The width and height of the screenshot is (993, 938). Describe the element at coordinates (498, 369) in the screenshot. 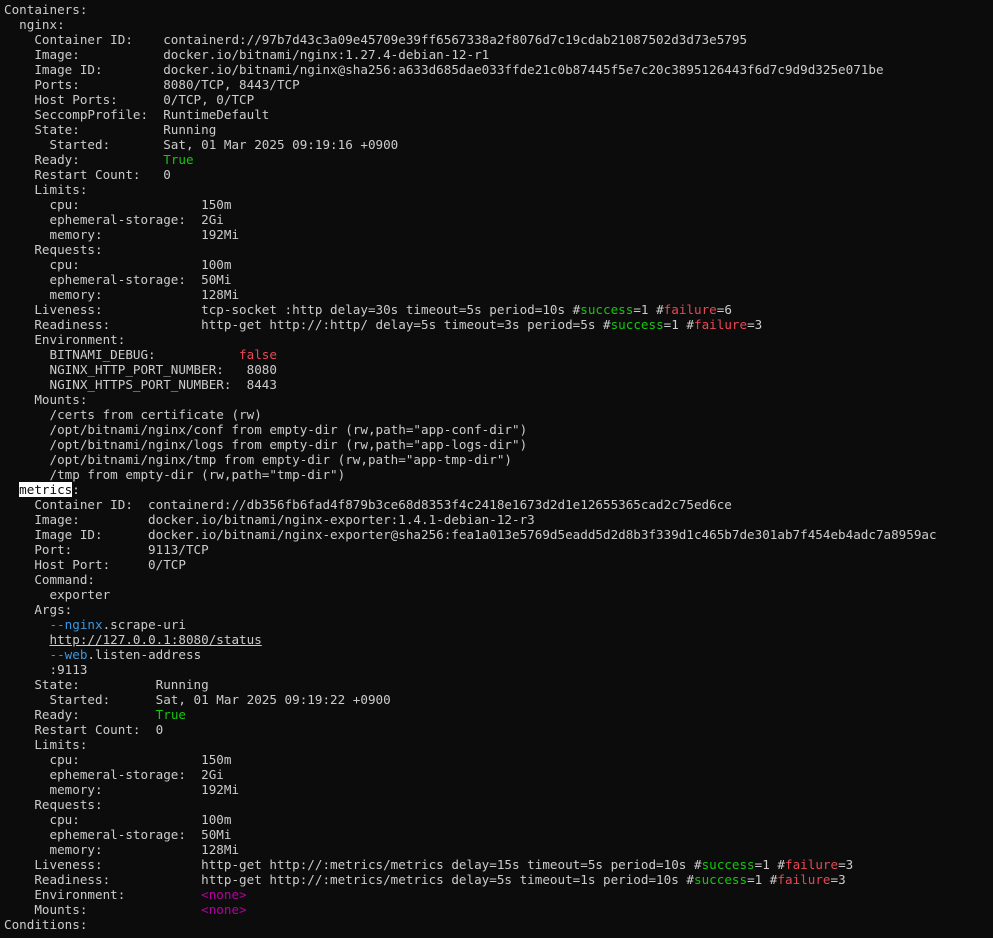

I see `terminal-line: NGINX_HTTP_PORT_NUMBER: 8080` at that location.